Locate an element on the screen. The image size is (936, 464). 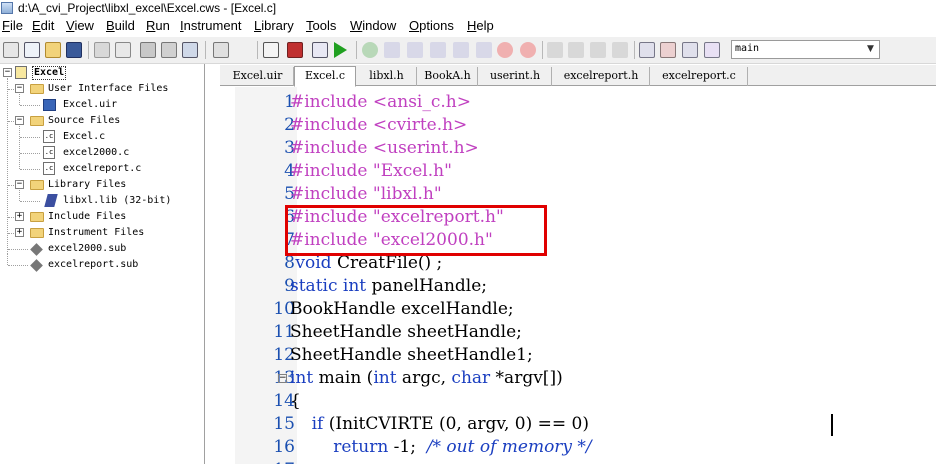
tree-item-excel2000-sub: excel2000.sub is located at coordinates (87, 249).